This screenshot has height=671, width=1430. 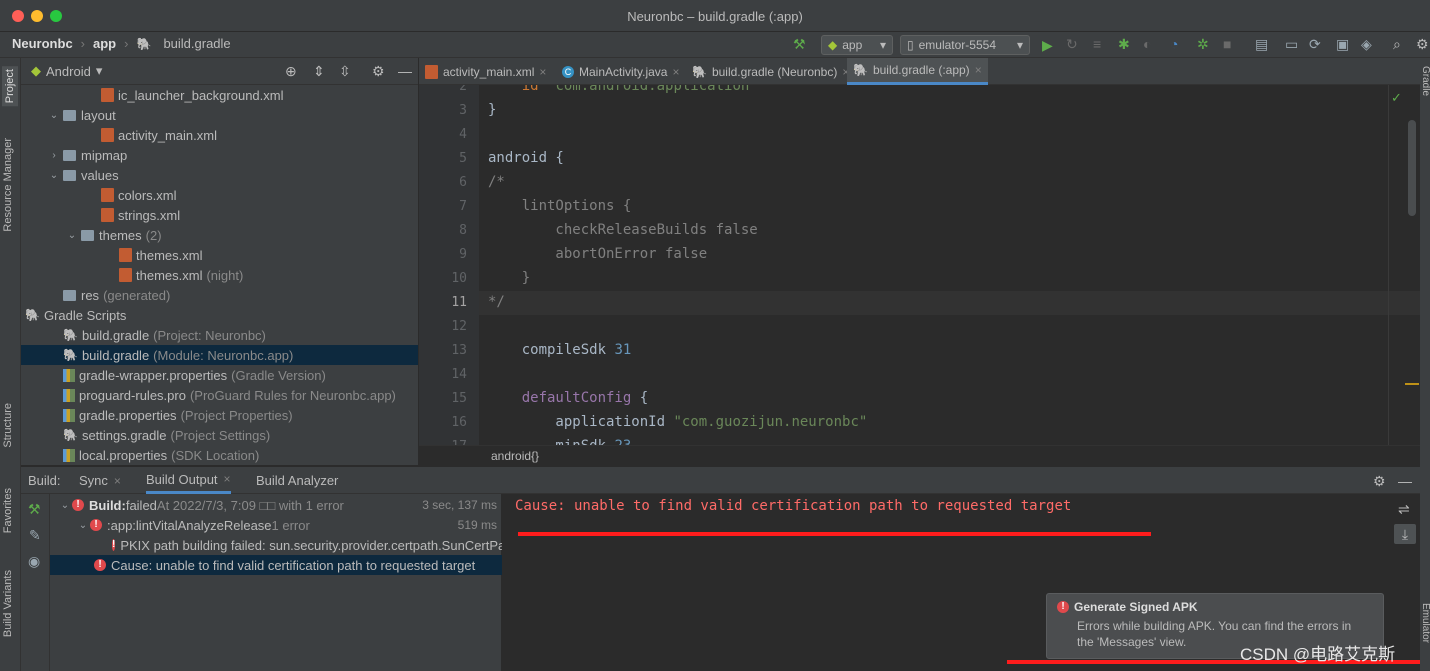 I want to click on editor-tab: 🐘 build.gradle (Neuronbc) ×, so click(x=770, y=71).